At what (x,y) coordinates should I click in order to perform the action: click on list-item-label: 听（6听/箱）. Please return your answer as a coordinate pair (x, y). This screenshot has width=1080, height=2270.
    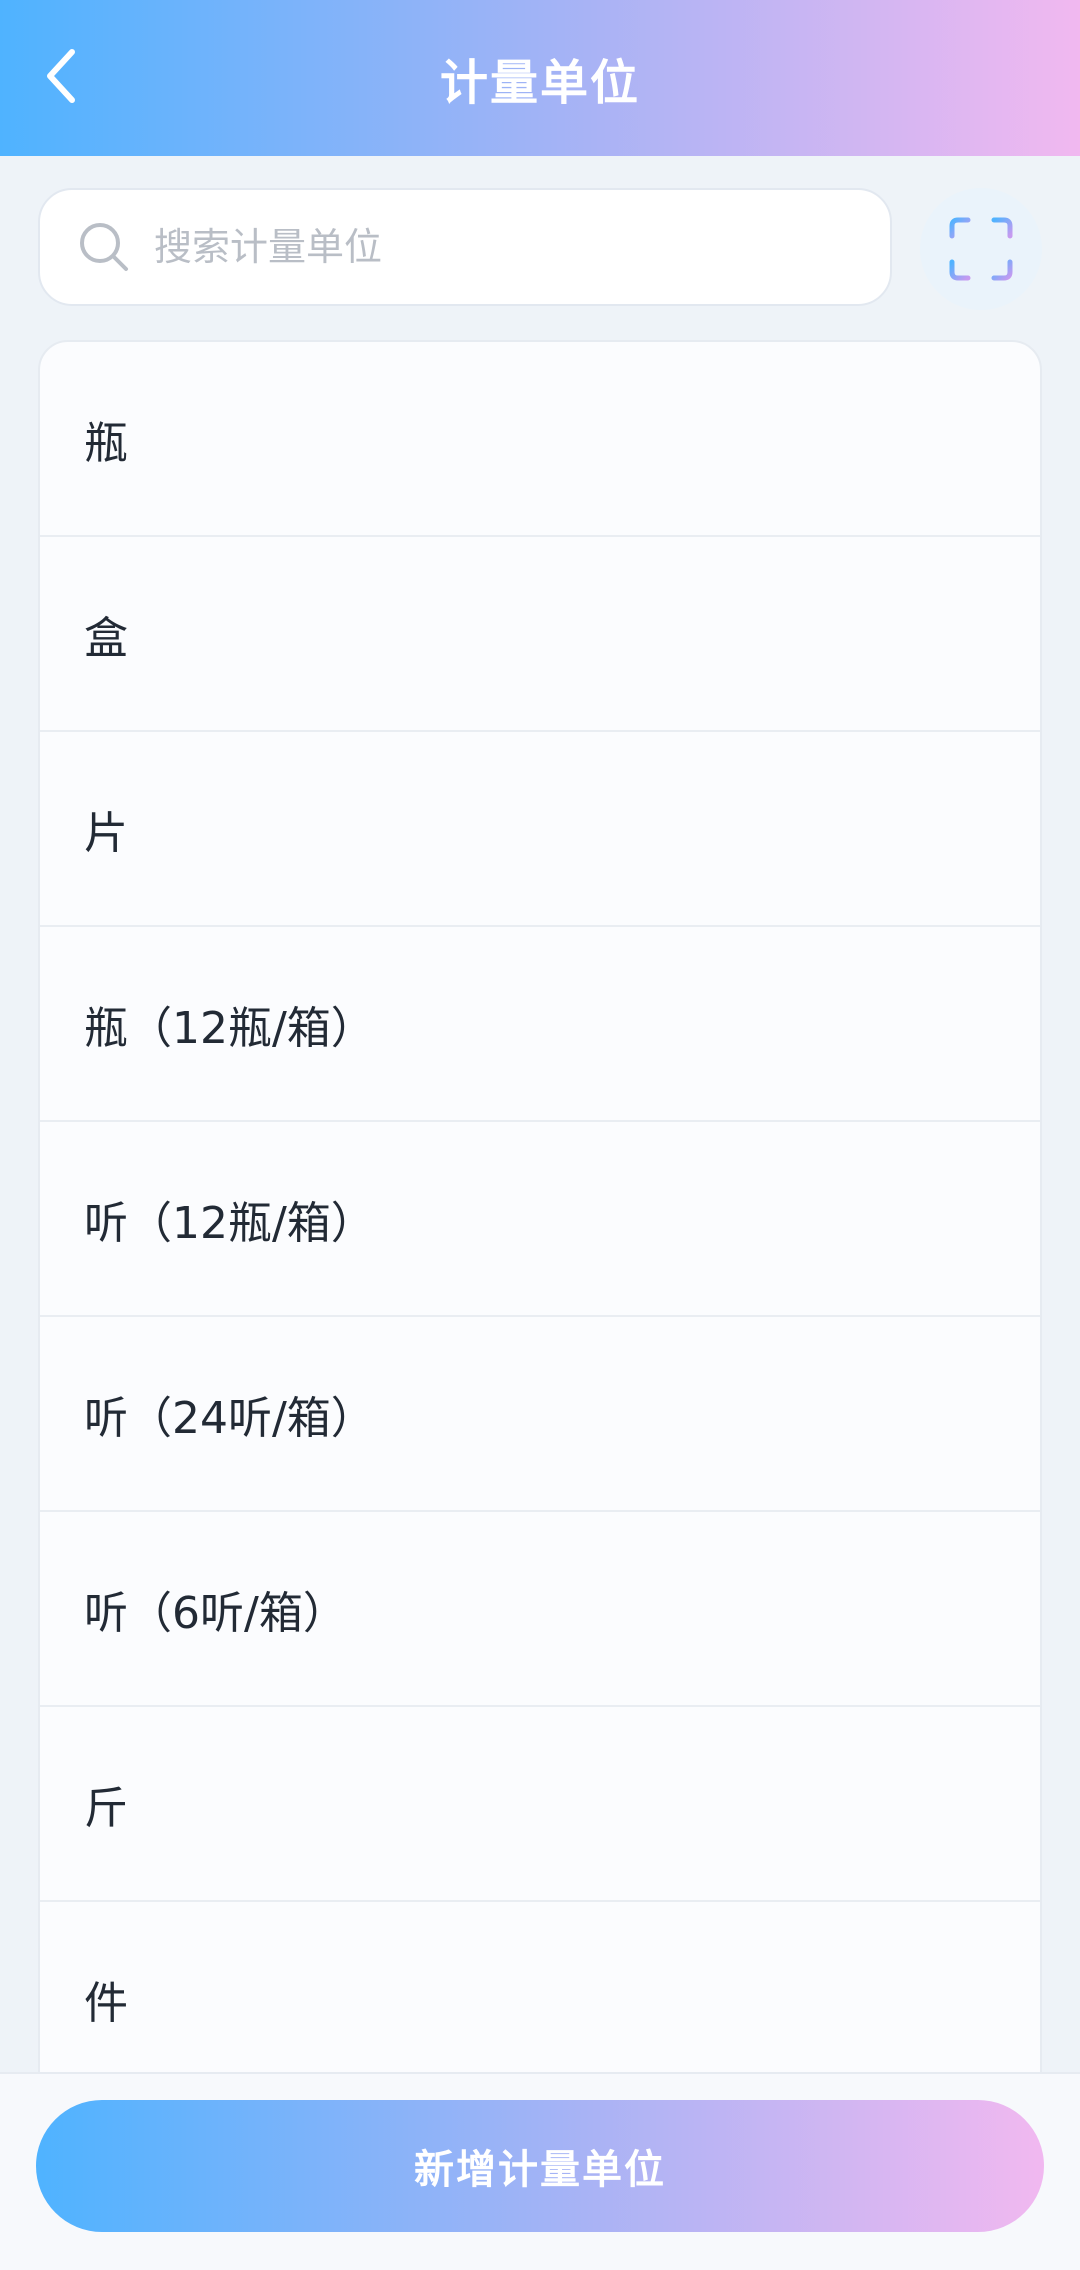
    Looking at the image, I should click on (215, 1613).